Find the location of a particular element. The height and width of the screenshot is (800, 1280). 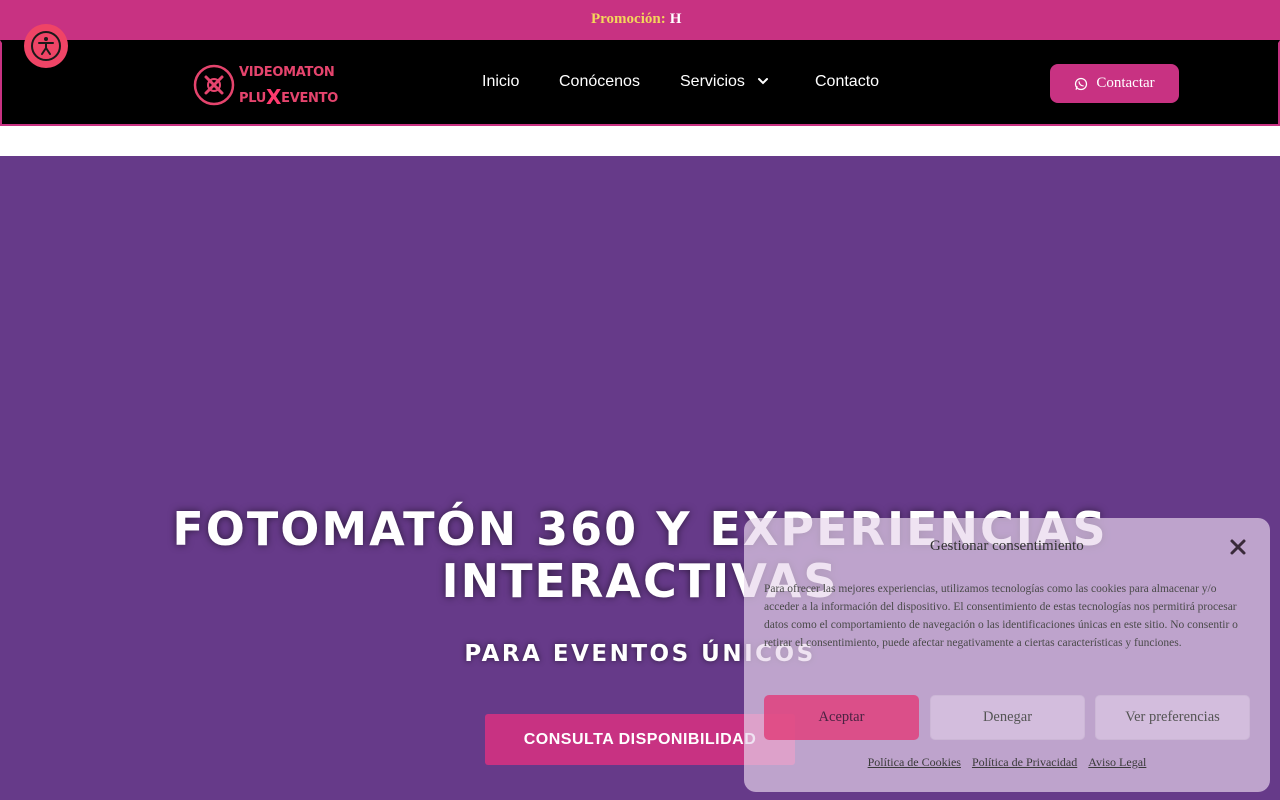

nav-contacto: Contacto is located at coordinates (847, 82).